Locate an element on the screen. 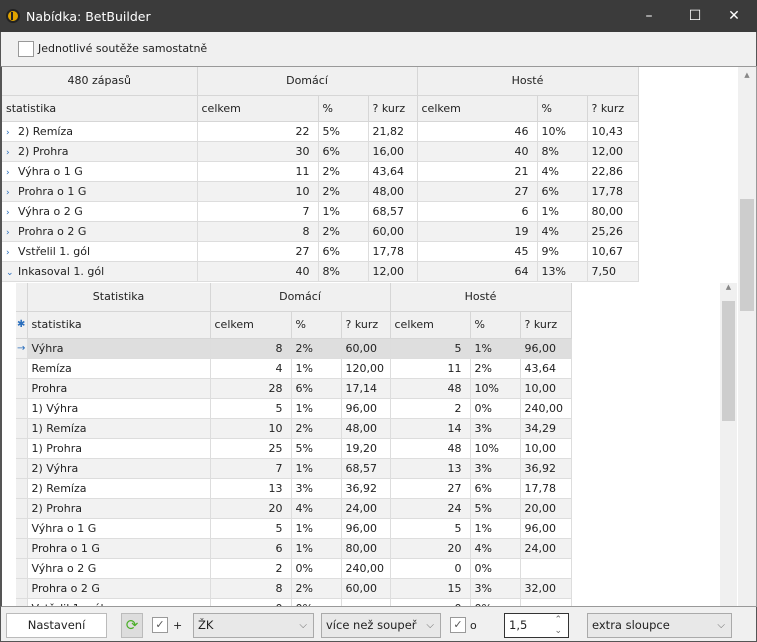  separate-competitions-checkbox is located at coordinates (26, 49).